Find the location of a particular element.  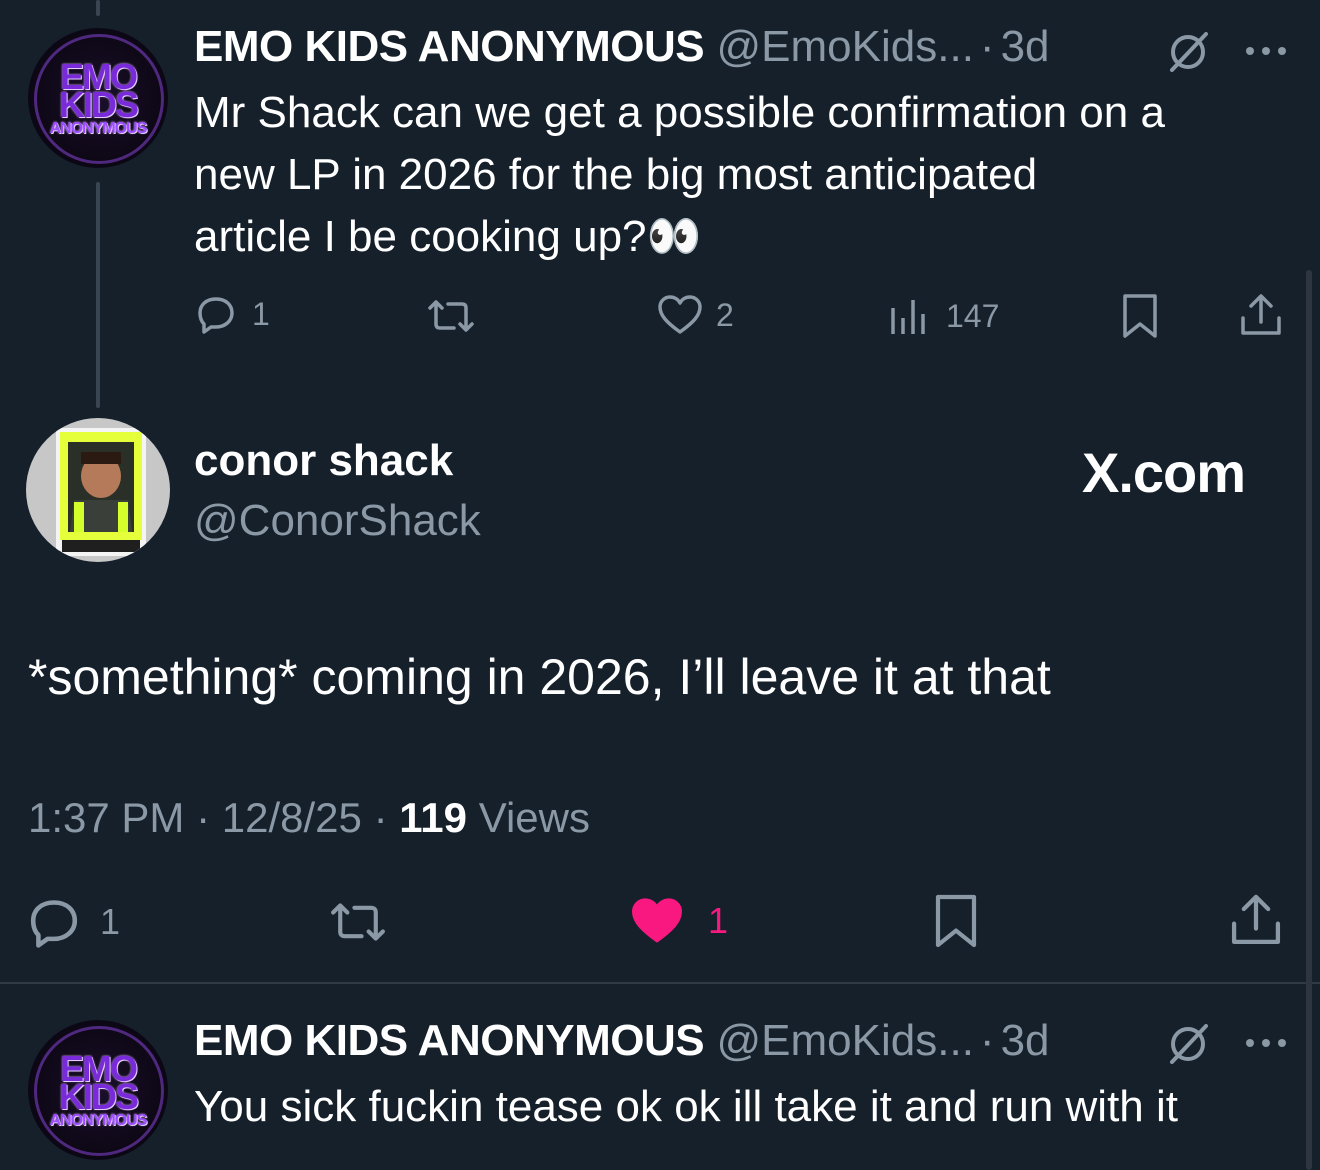

tweet-date: 12/8/25 is located at coordinates (292, 817).